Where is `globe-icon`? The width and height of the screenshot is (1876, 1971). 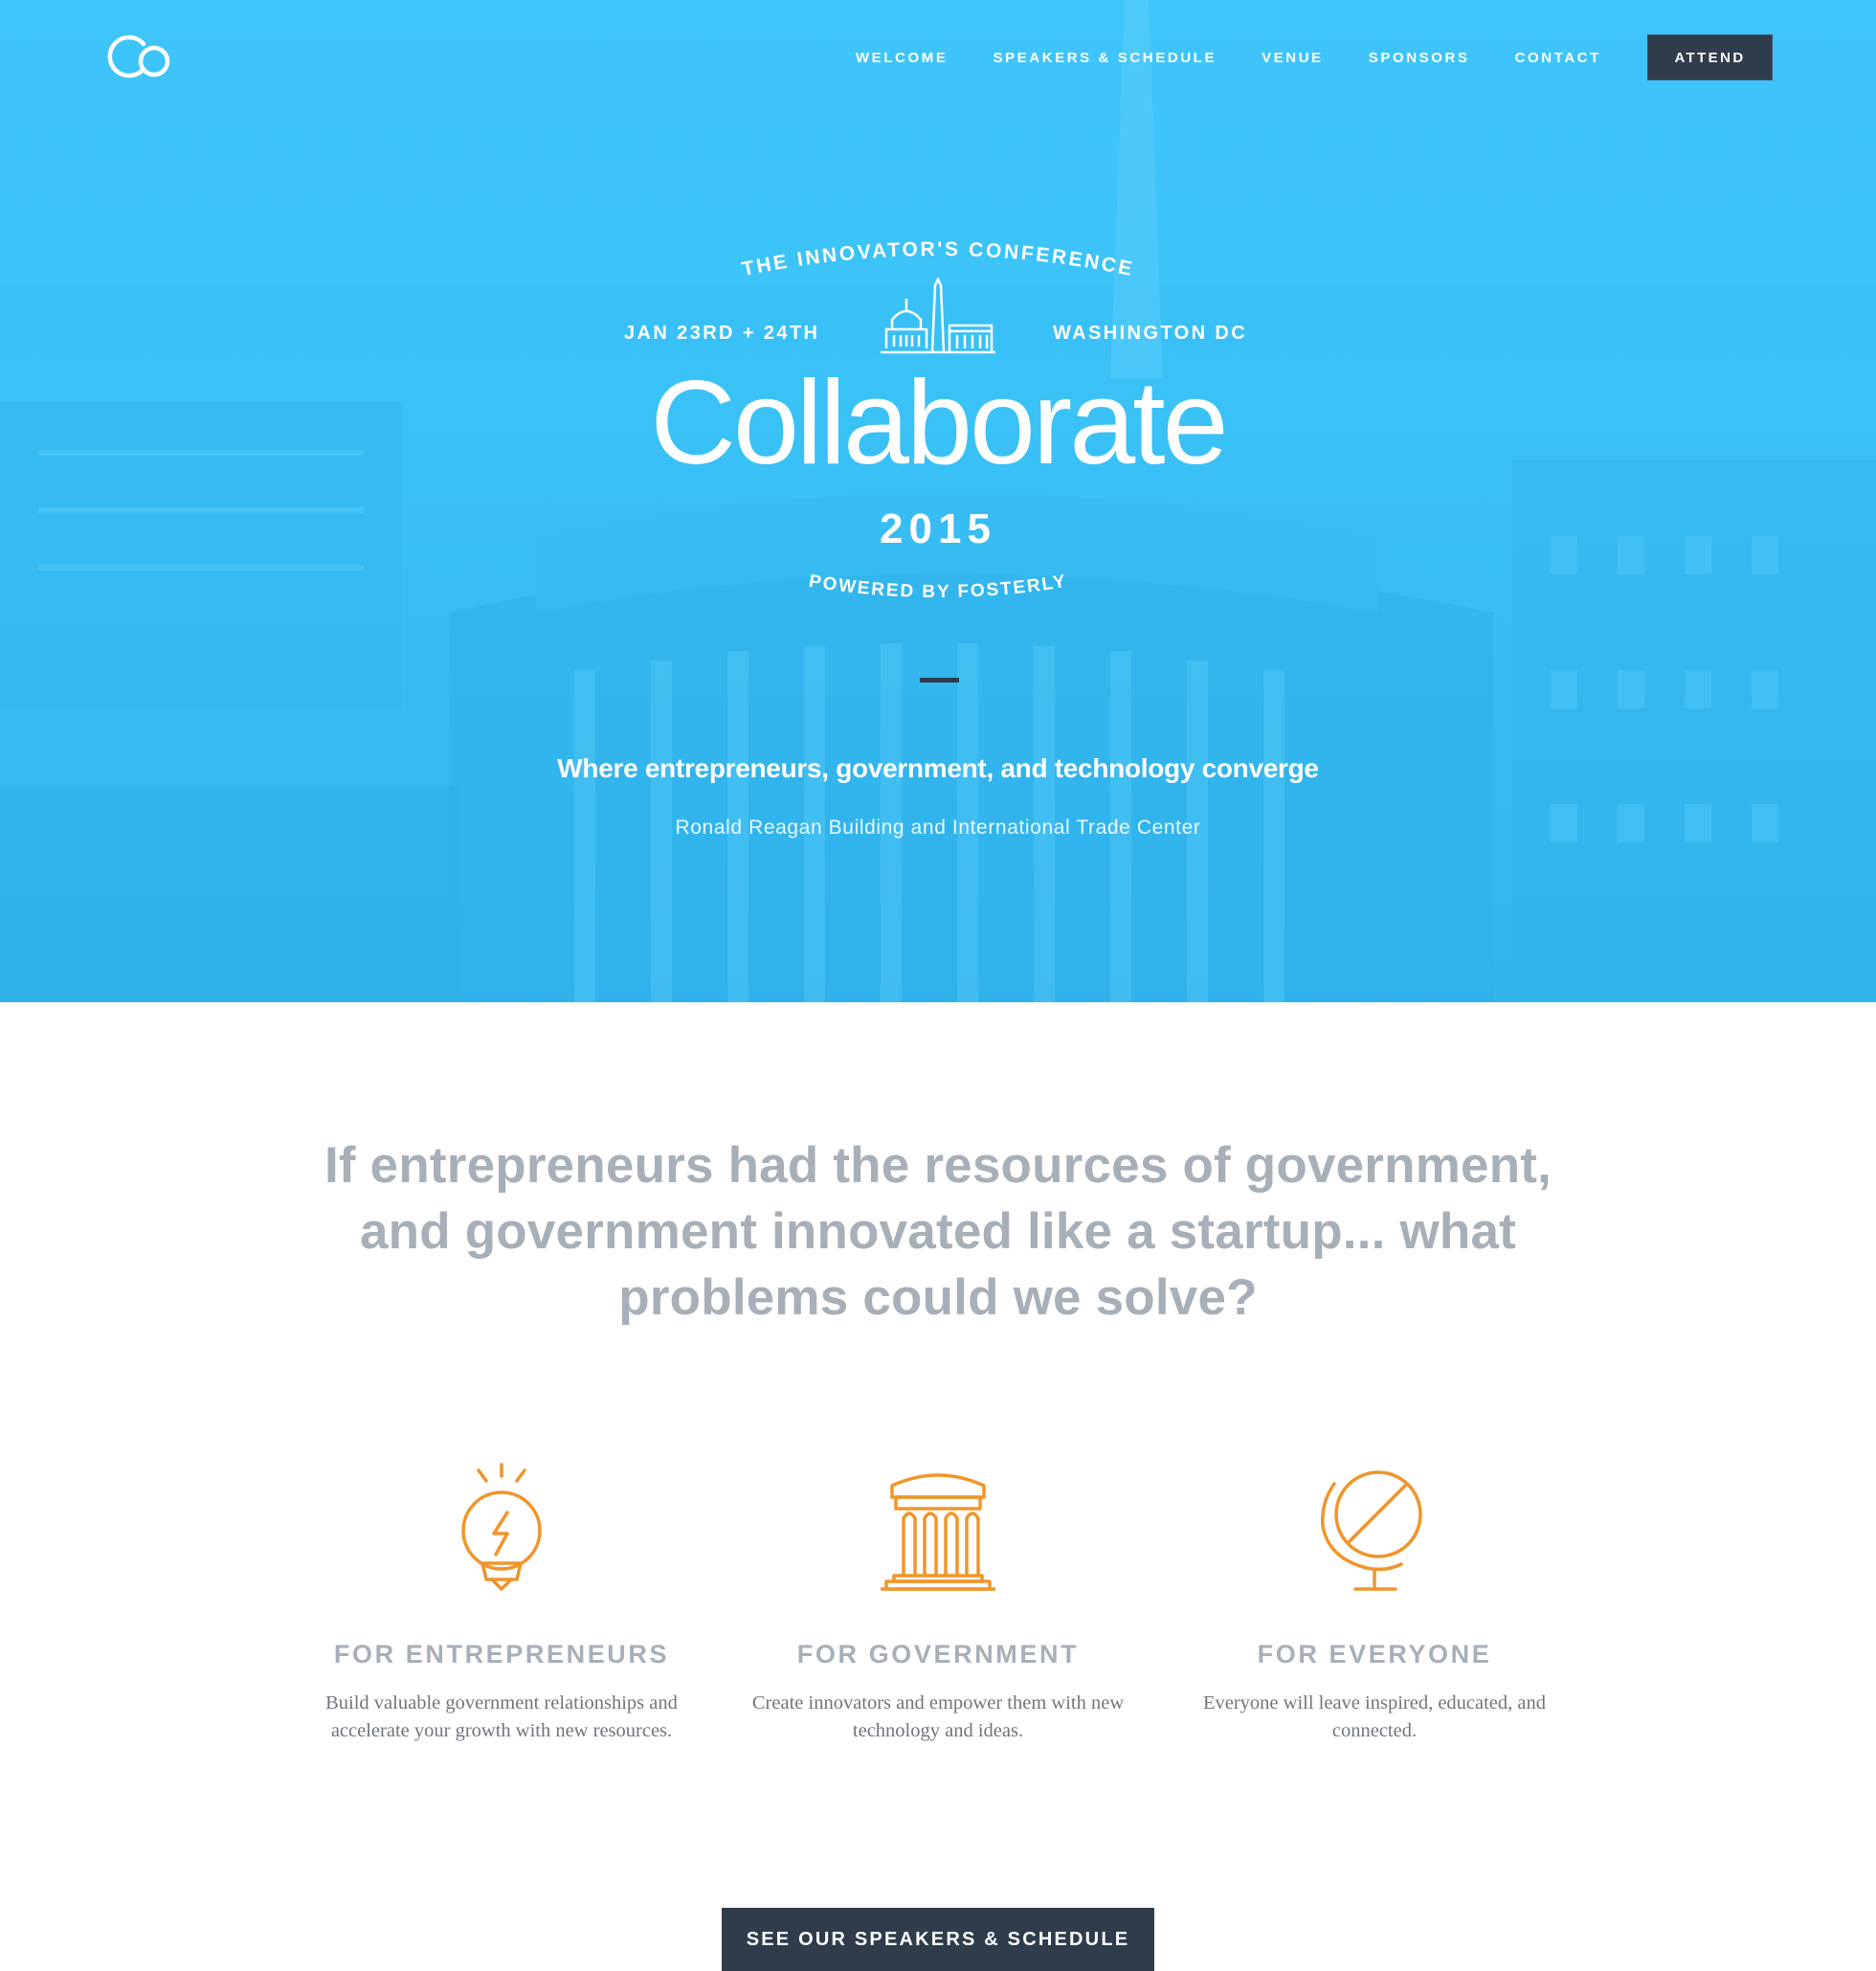 globe-icon is located at coordinates (1371, 1530).